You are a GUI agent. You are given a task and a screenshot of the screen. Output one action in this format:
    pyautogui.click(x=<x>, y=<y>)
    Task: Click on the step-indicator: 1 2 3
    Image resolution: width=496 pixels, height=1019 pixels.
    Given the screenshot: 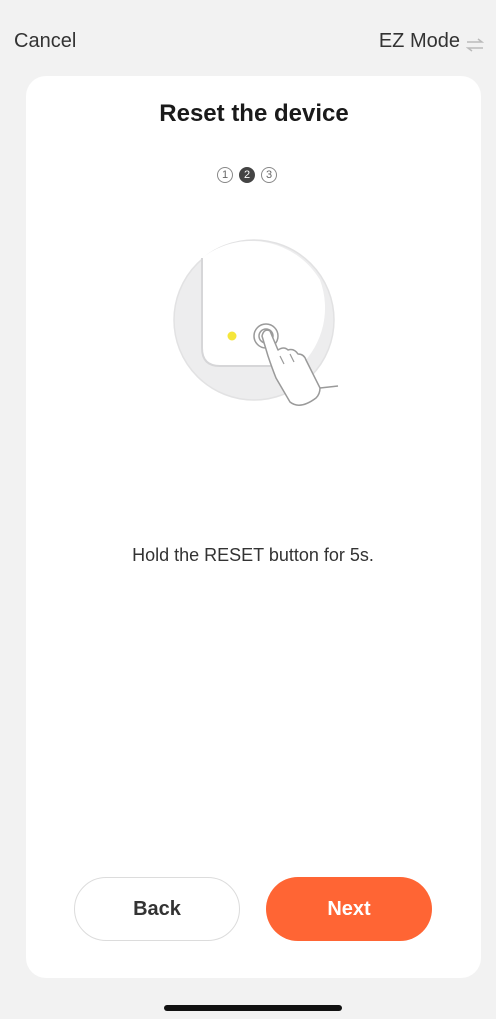 What is the action you would take?
    pyautogui.click(x=247, y=175)
    